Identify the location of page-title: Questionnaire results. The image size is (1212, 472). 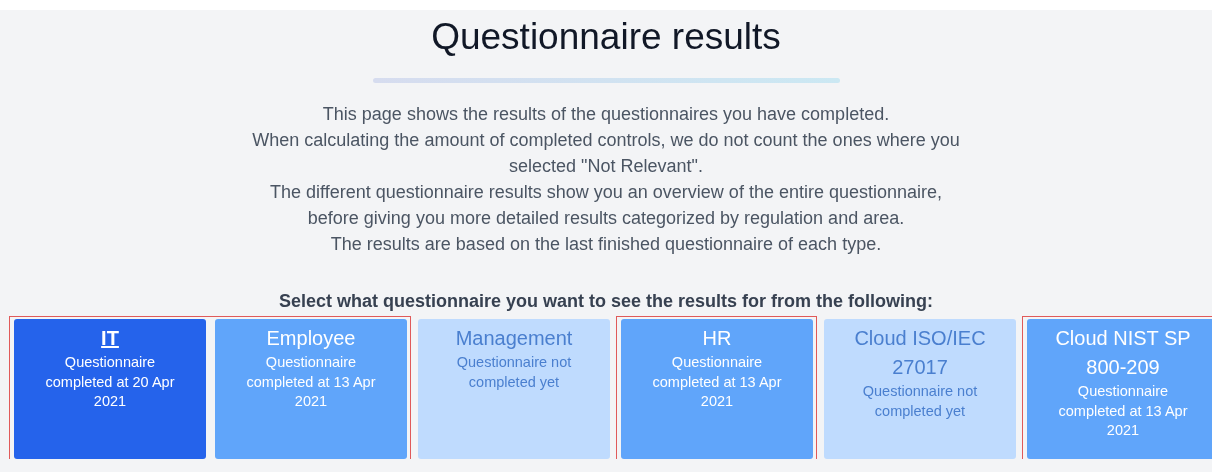
(606, 37).